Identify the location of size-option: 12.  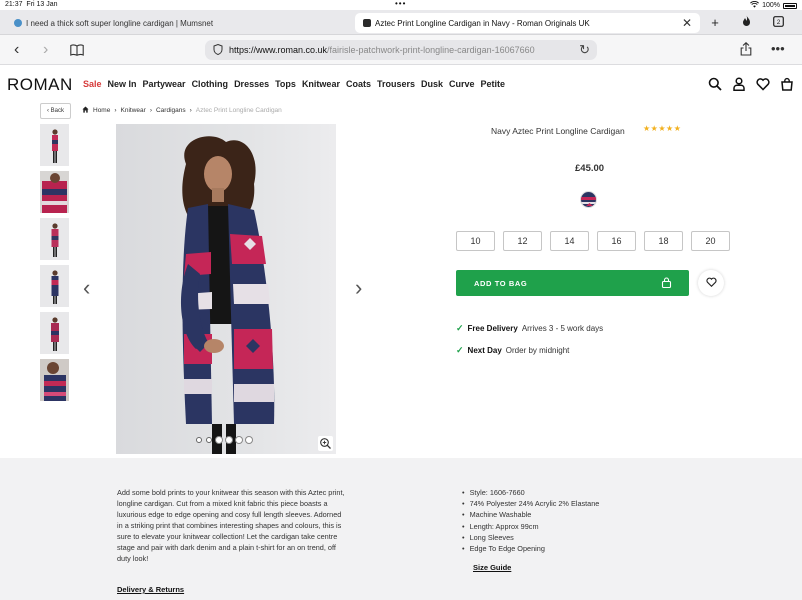
(522, 241).